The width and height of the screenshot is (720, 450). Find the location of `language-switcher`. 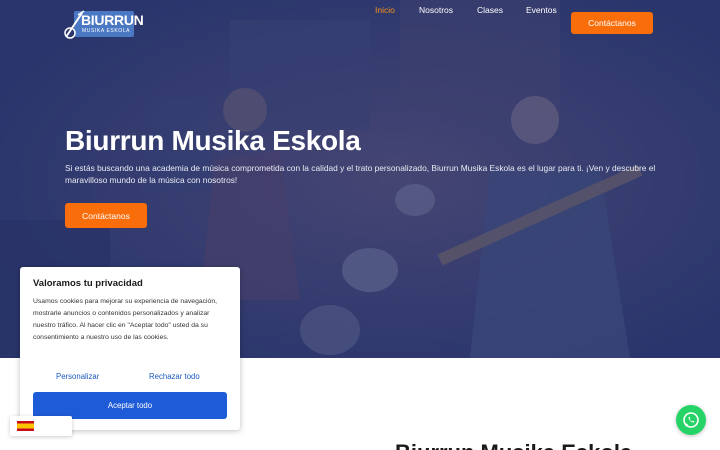

language-switcher is located at coordinates (41, 426).